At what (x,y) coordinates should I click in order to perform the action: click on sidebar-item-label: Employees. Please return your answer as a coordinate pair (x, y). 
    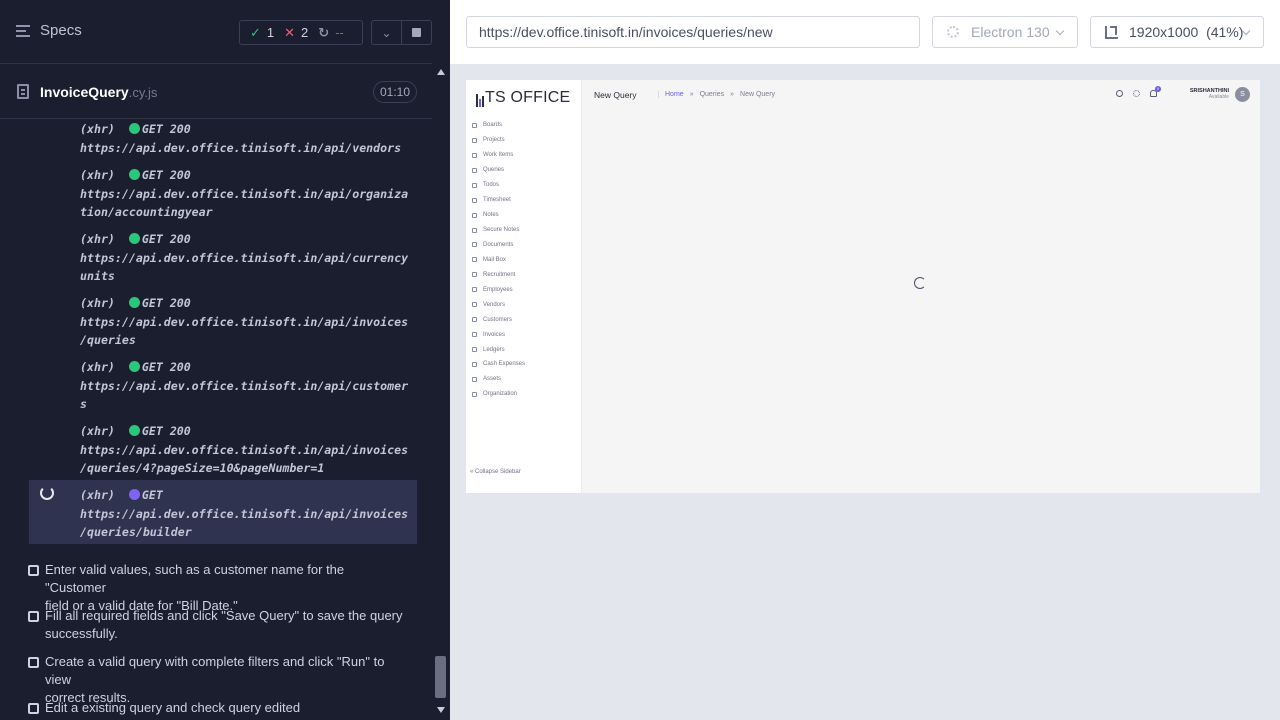
    Looking at the image, I should click on (498, 289).